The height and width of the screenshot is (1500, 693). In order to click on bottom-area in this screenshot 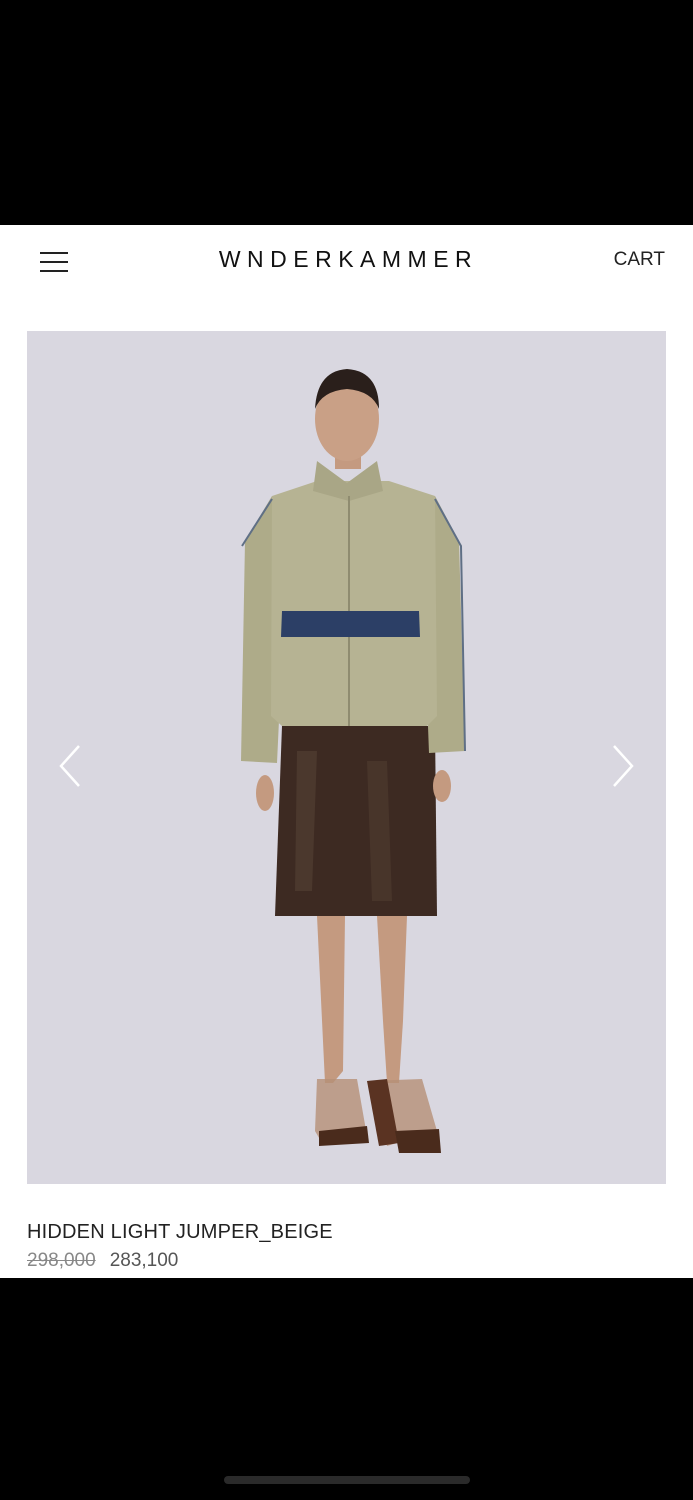, I will do `click(346, 1389)`.